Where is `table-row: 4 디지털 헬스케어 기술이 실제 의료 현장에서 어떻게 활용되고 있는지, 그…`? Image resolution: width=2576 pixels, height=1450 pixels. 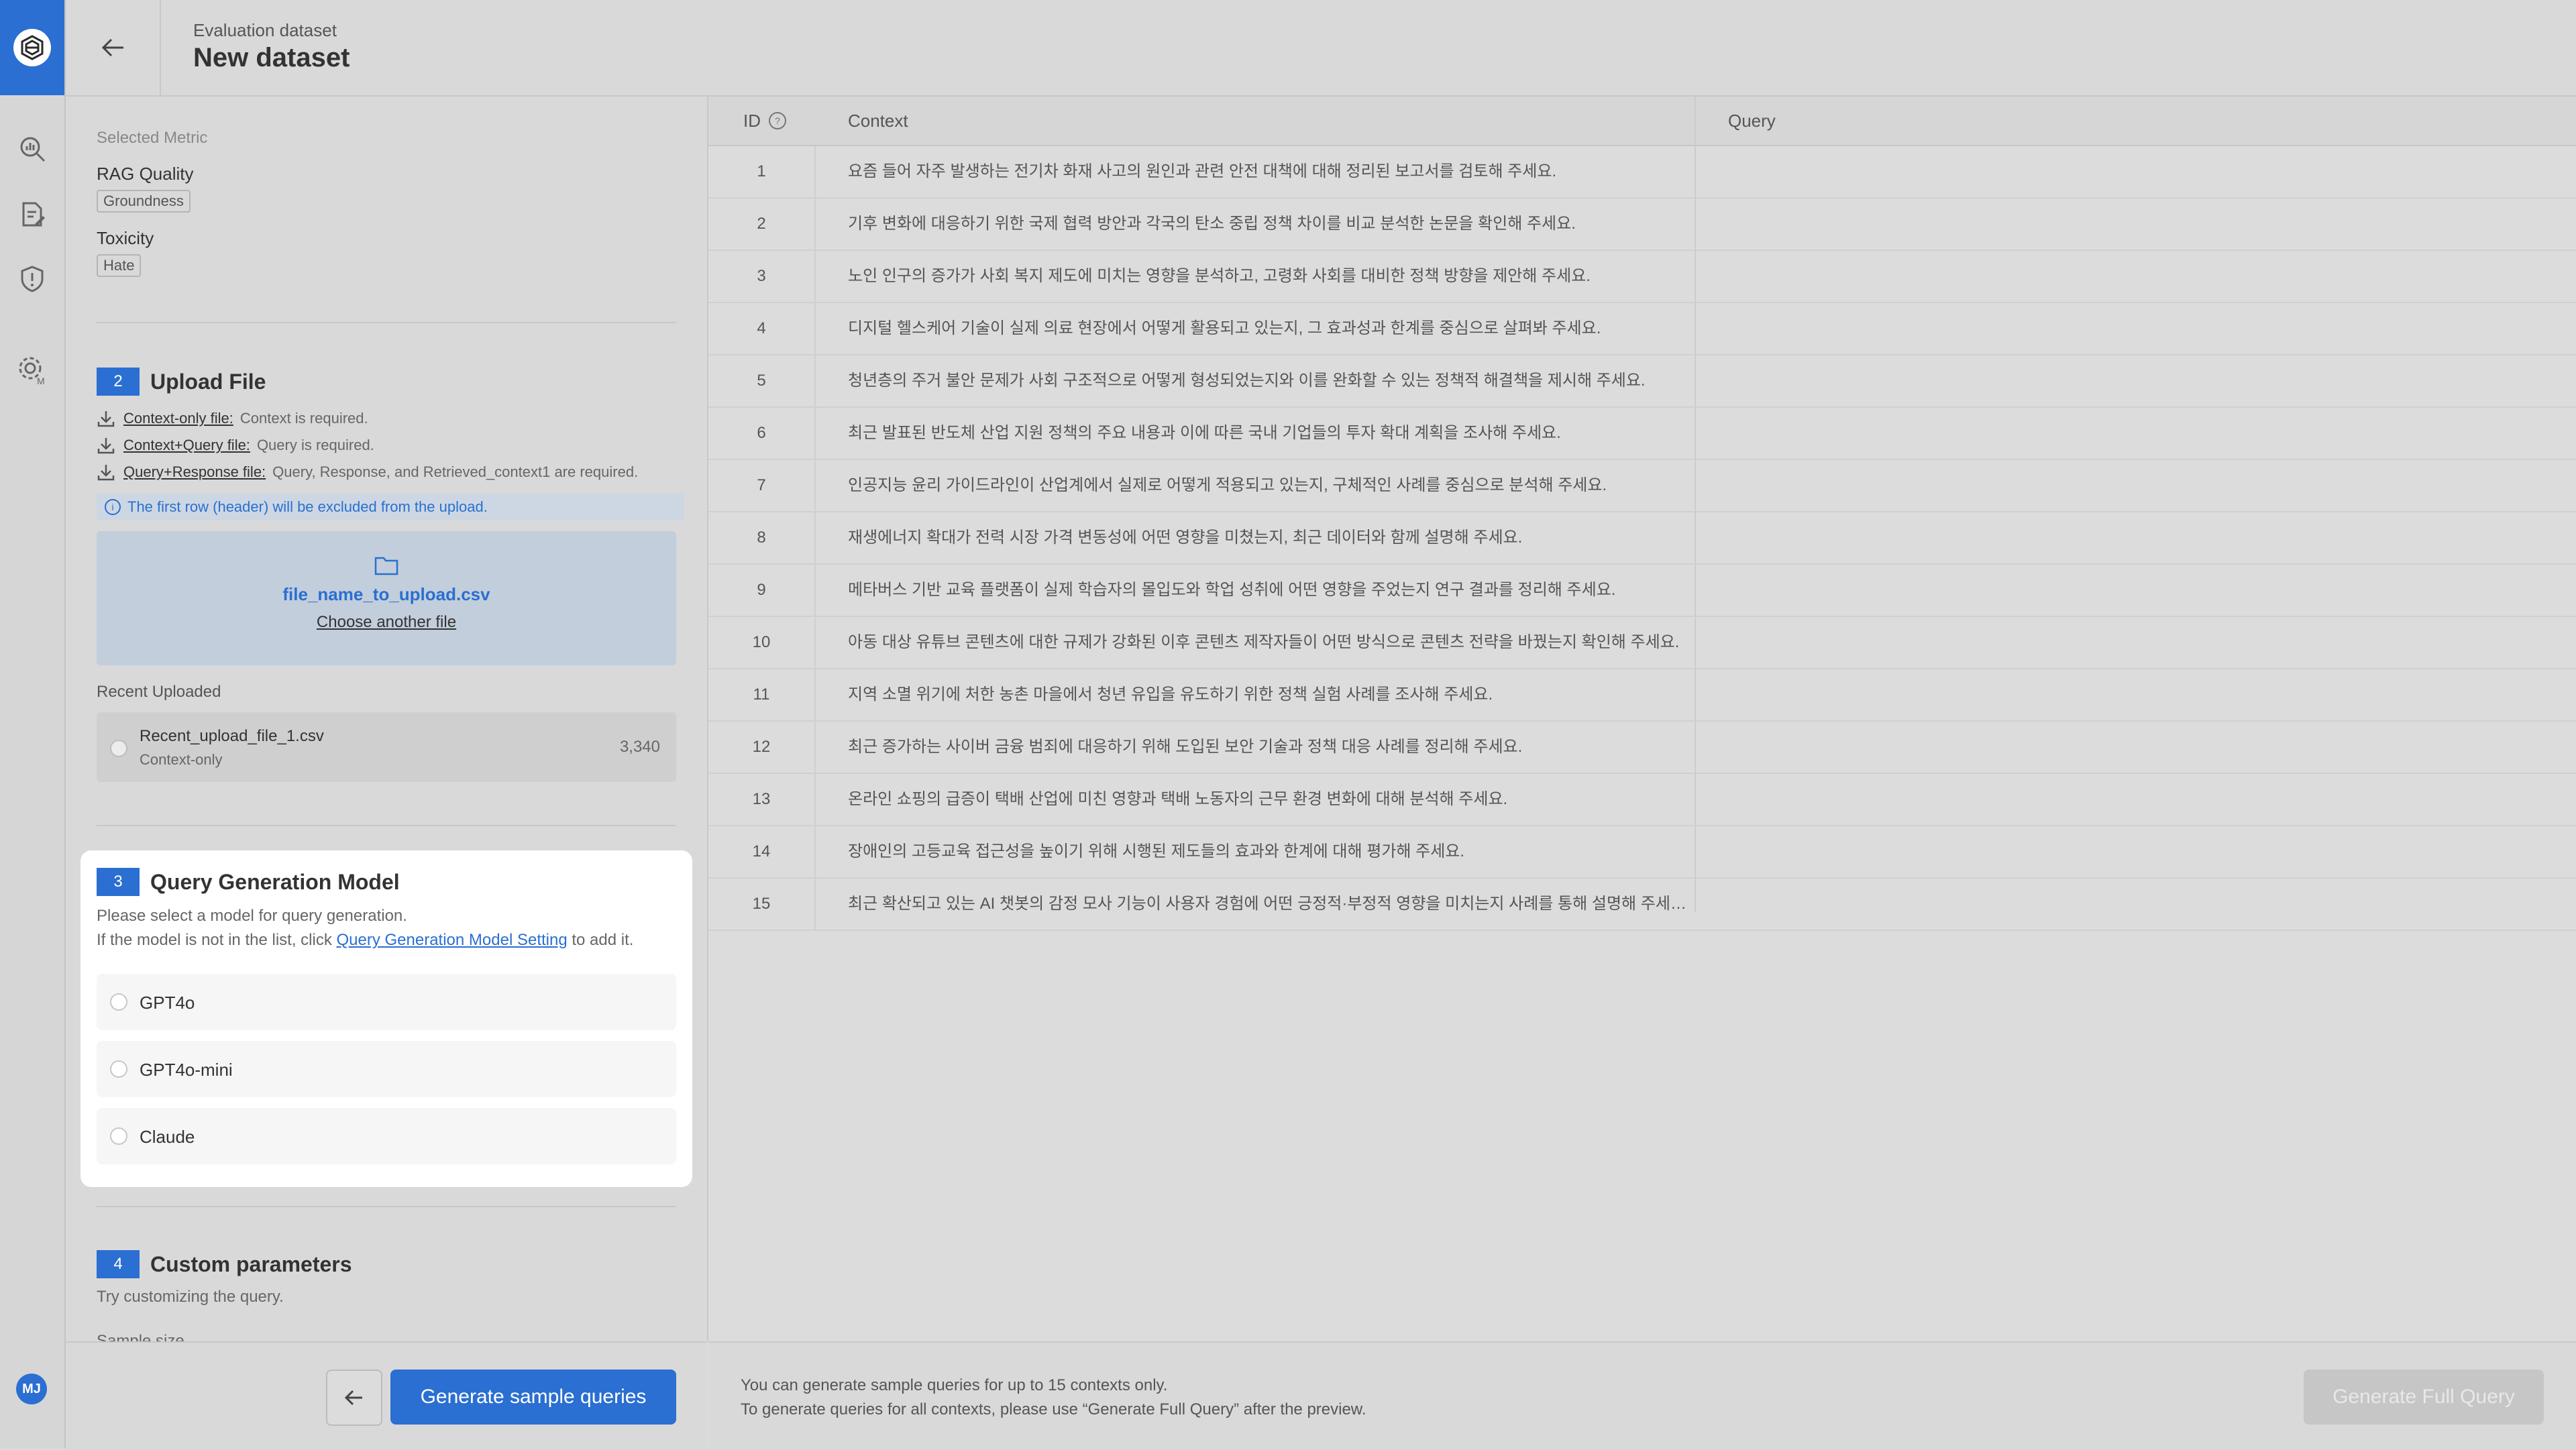
table-row: 4 디지털 헬스케어 기술이 실제 의료 현장에서 어떻게 활용되고 있는지, 그… is located at coordinates (1642, 329).